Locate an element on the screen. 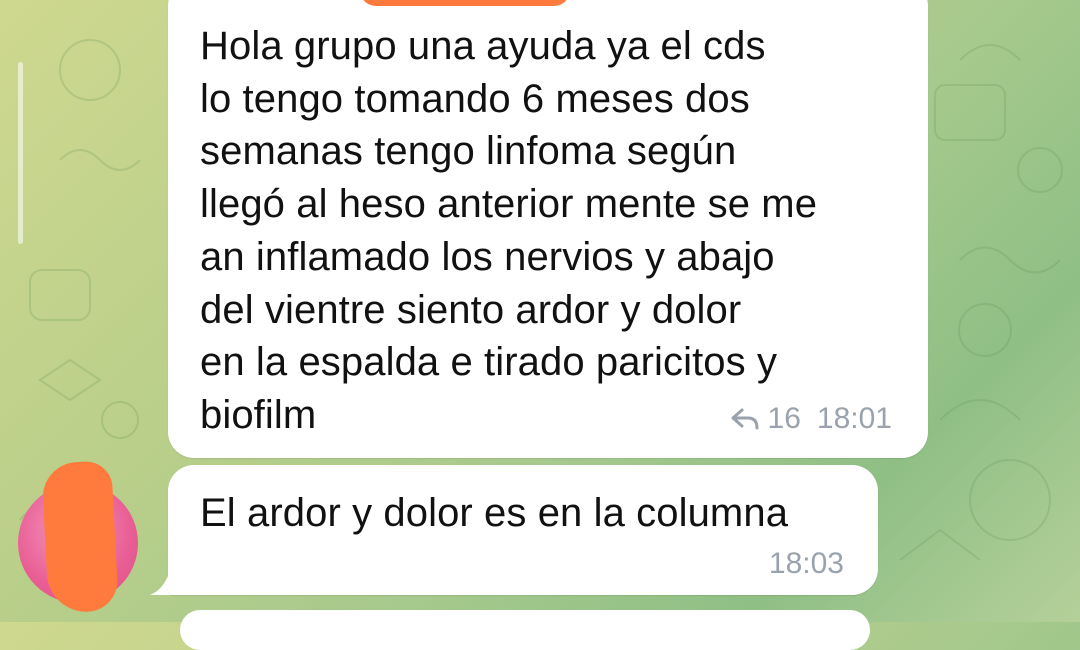  message-time: 18:03 is located at coordinates (806, 563).